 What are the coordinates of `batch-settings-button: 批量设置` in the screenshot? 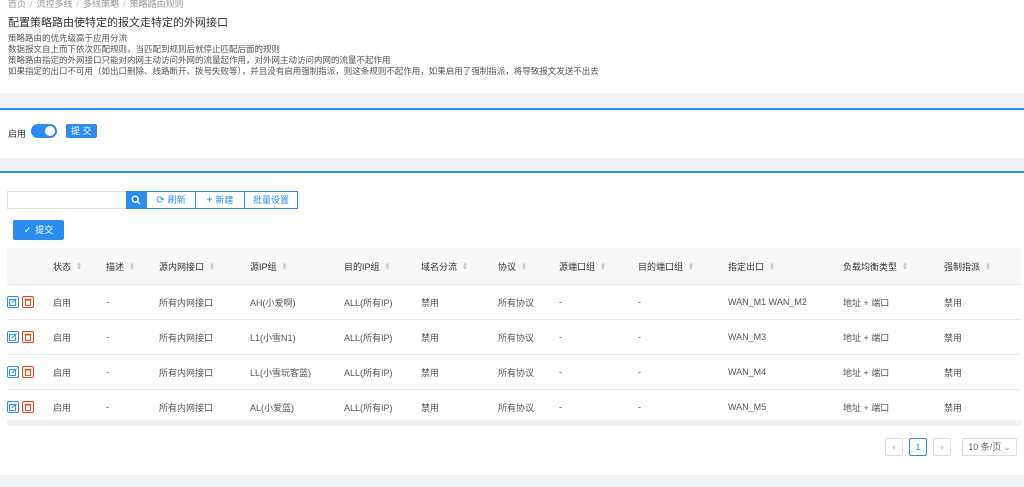 It's located at (271, 200).